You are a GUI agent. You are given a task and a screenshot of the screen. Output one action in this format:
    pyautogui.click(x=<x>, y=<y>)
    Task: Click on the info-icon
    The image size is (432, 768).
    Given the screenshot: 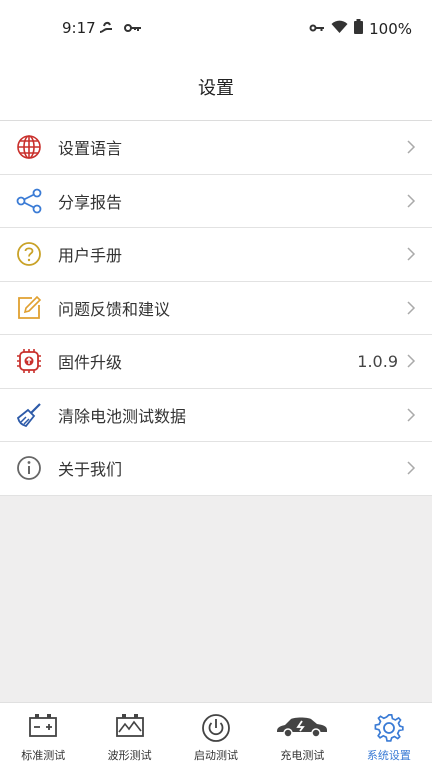 What is the action you would take?
    pyautogui.click(x=29, y=468)
    